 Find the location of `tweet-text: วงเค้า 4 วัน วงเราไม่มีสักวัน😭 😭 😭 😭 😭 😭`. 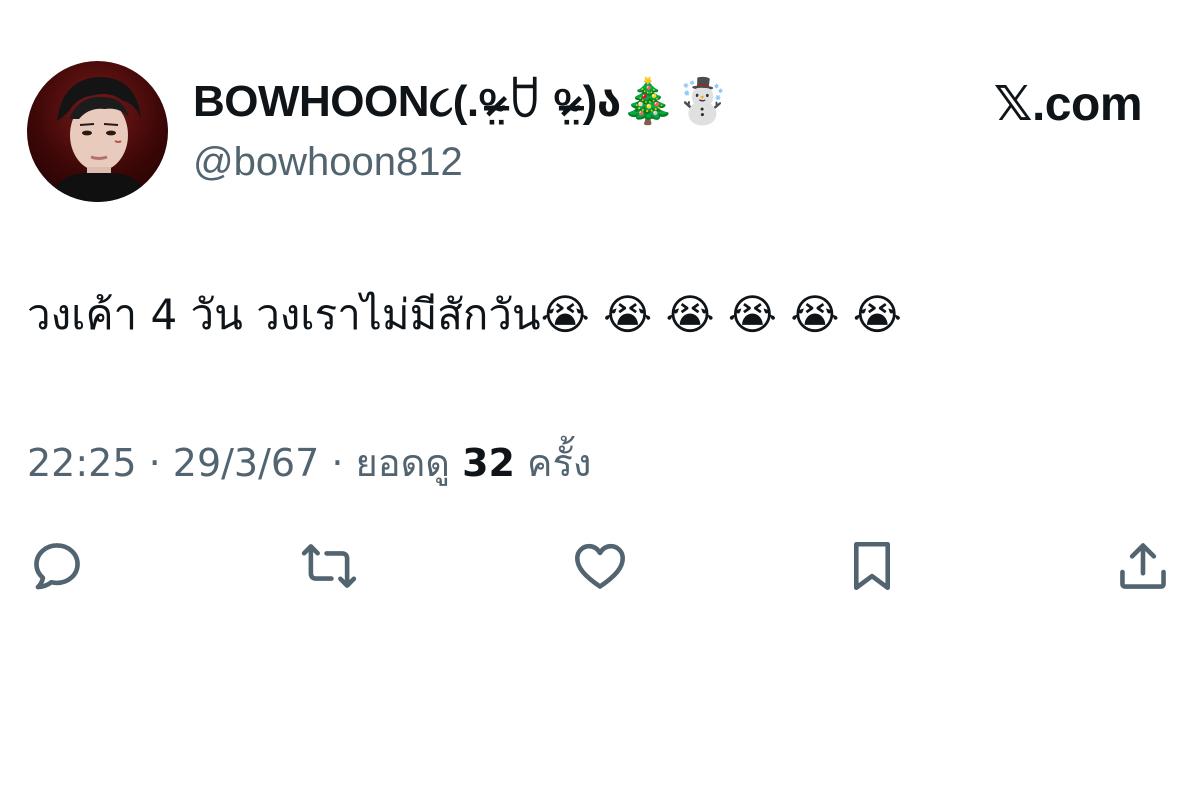

tweet-text: วงเค้า 4 วัน วงเราไม่มีสักวัน😭 😭 😭 😭 😭 😭 is located at coordinates (464, 314).